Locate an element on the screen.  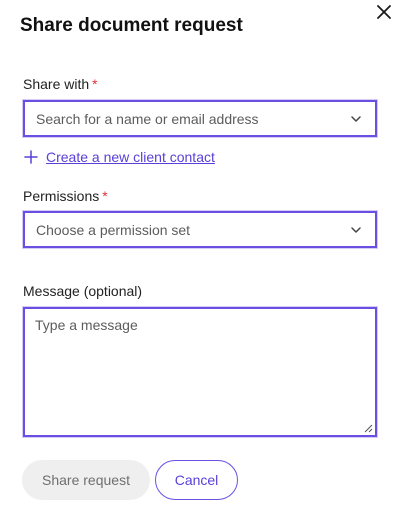
plus-icon is located at coordinates (31, 157).